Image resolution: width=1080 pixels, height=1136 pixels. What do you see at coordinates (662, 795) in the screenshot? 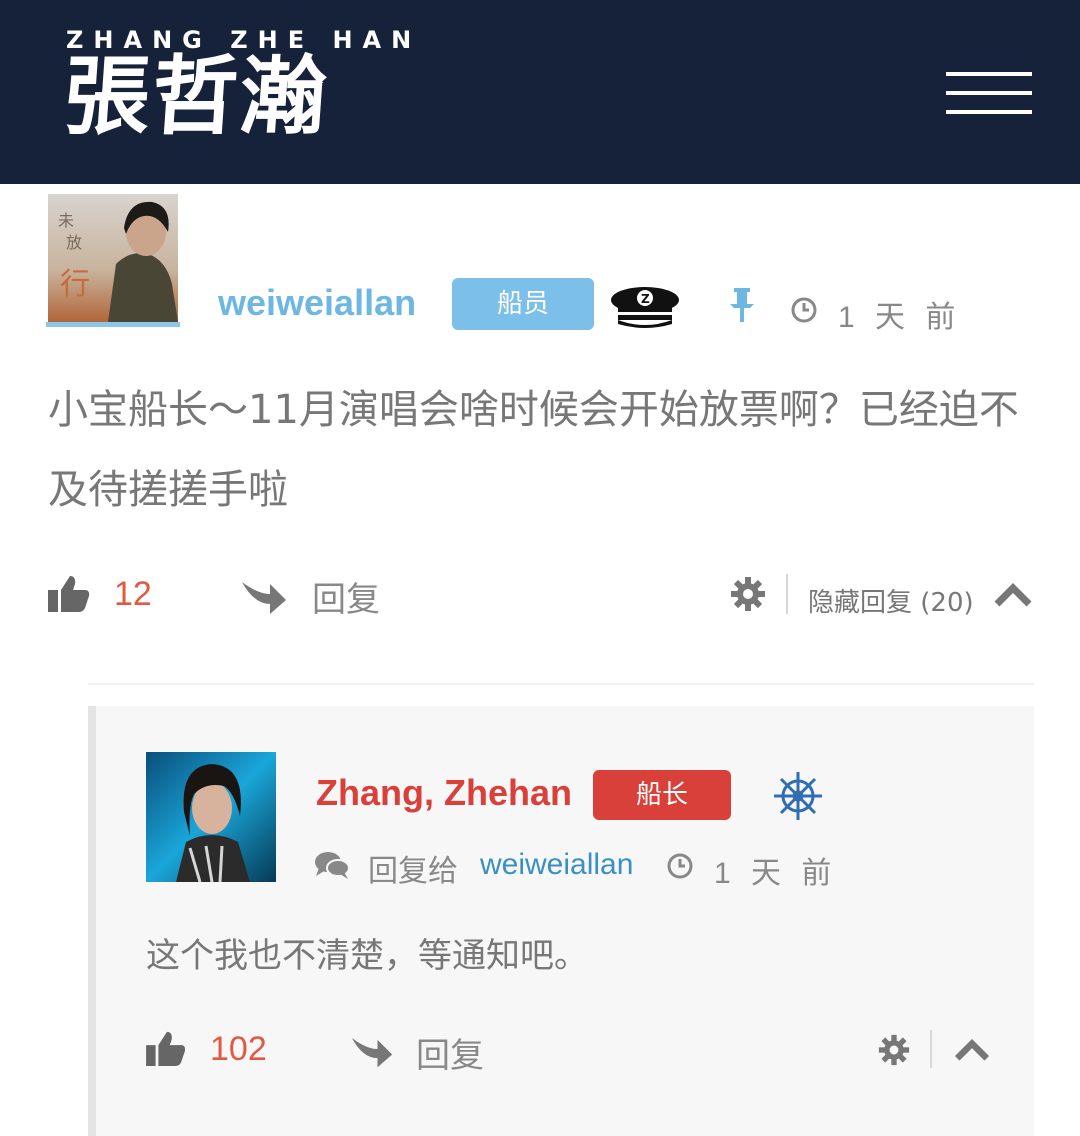
I see `captain-badge: 船长` at bounding box center [662, 795].